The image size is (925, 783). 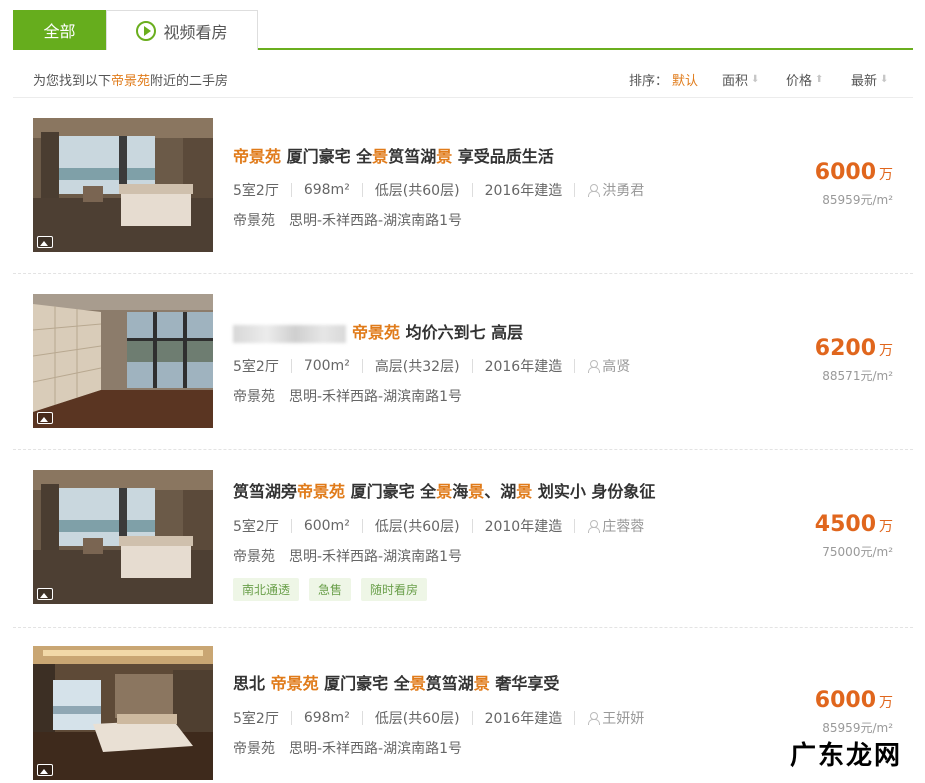 What do you see at coordinates (462, 332) in the screenshot?
I see `title-segment: 均价六到七 高层` at bounding box center [462, 332].